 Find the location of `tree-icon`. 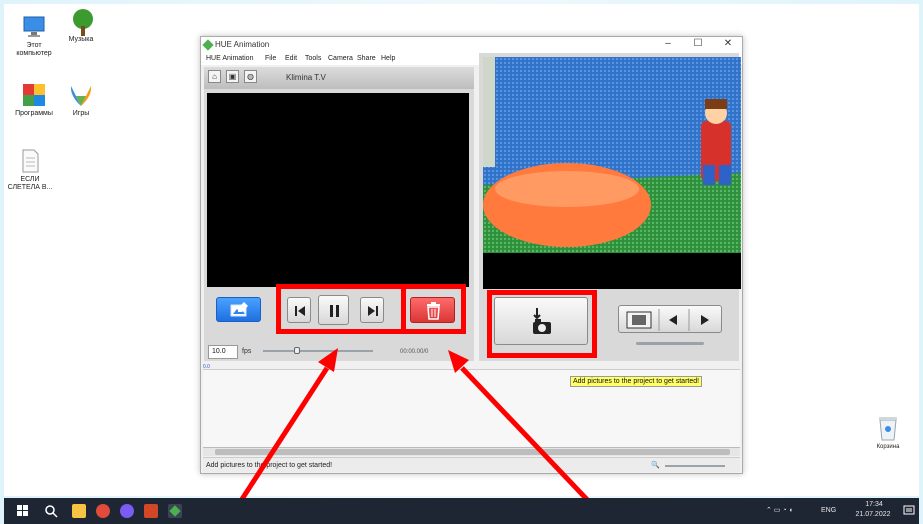

tree-icon is located at coordinates (81, 22).